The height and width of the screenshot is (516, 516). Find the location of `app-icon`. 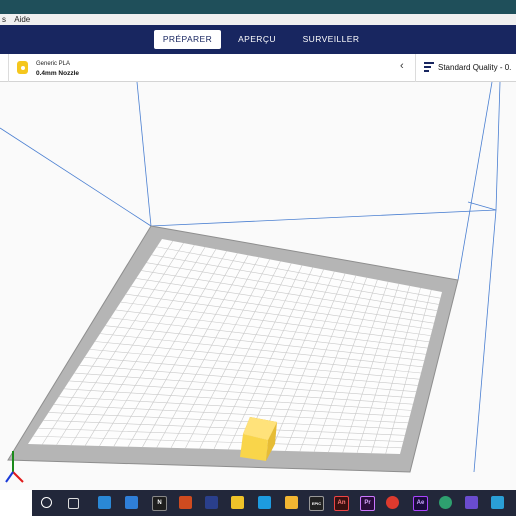

app-icon is located at coordinates (211, 502).